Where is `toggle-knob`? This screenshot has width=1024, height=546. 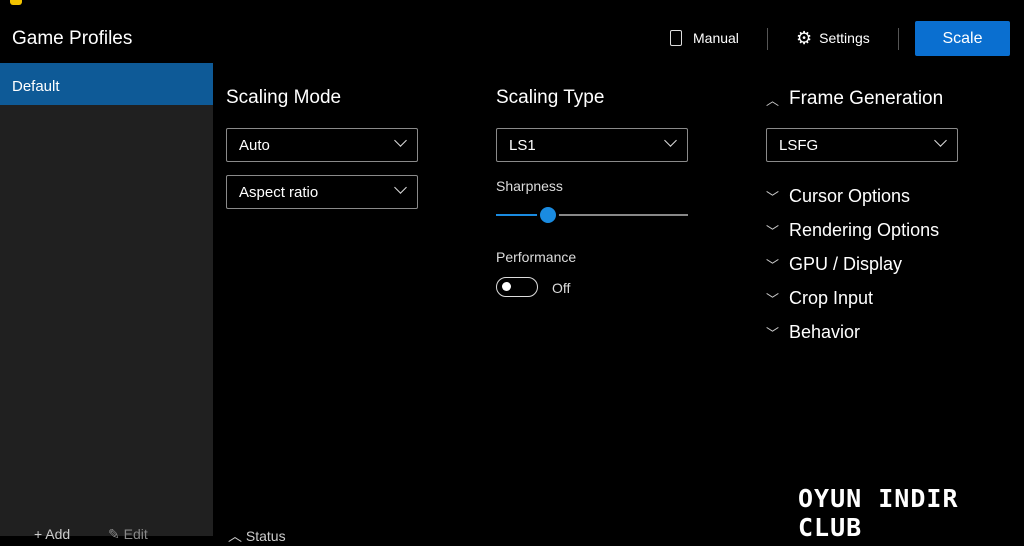
toggle-knob is located at coordinates (506, 286).